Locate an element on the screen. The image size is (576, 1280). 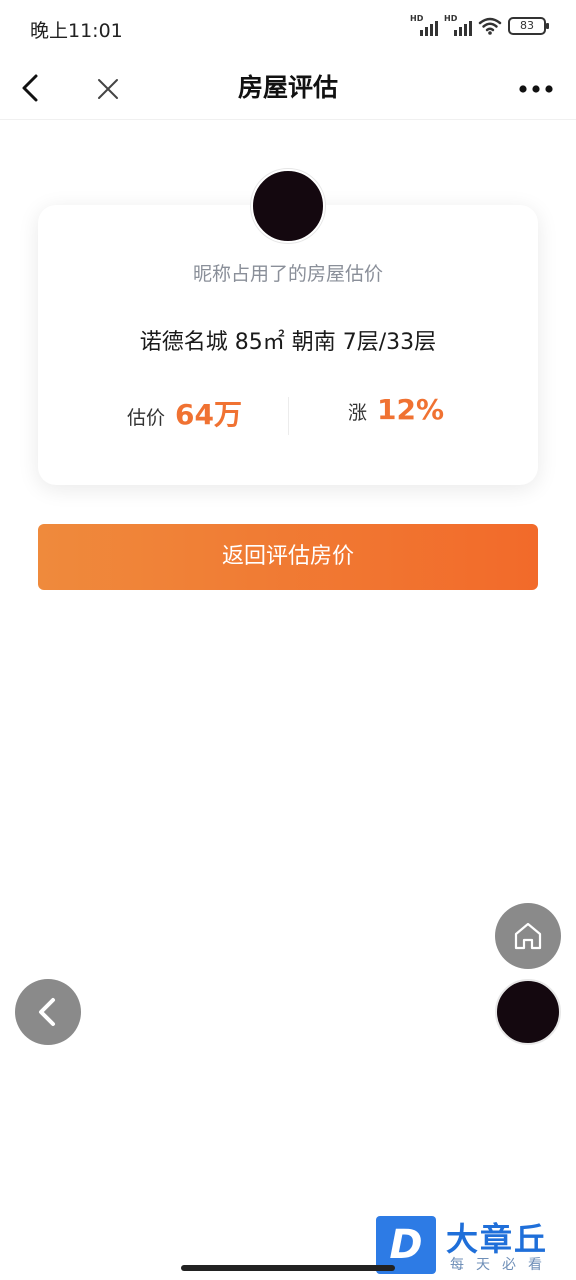
back-floating-button is located at coordinates (48, 1012).